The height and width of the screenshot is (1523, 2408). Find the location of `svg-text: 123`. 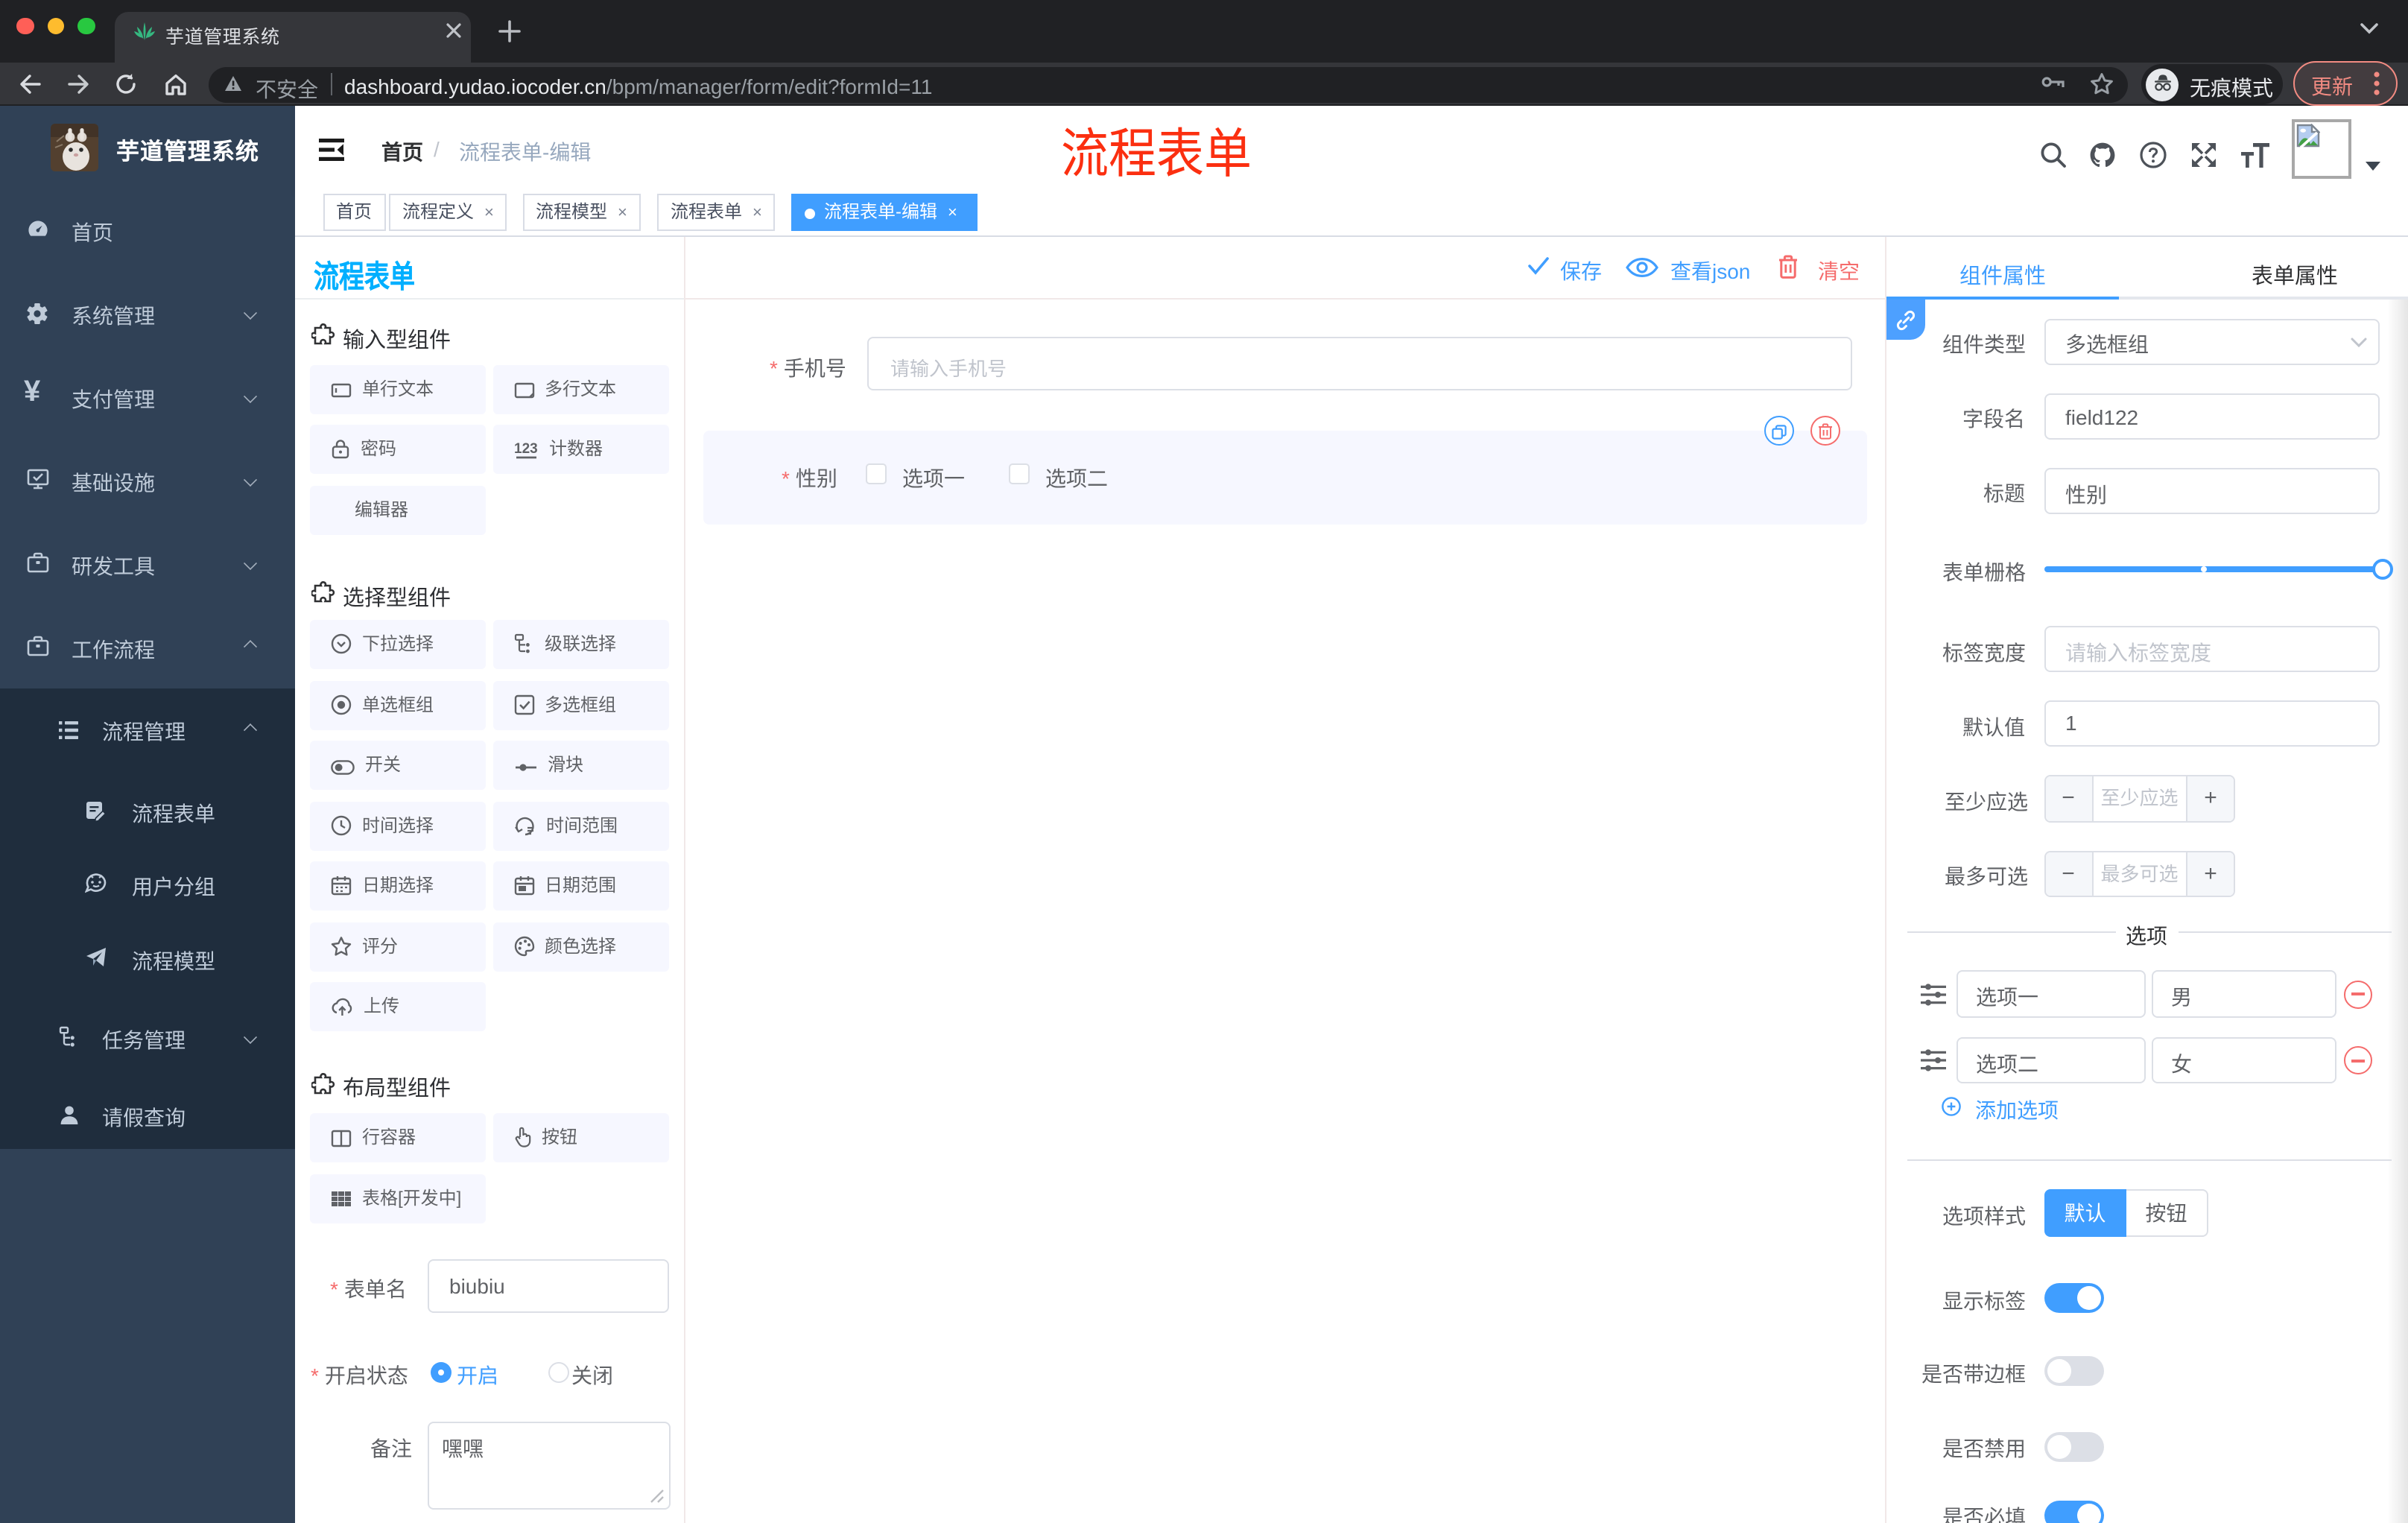

svg-text: 123 is located at coordinates (525, 449).